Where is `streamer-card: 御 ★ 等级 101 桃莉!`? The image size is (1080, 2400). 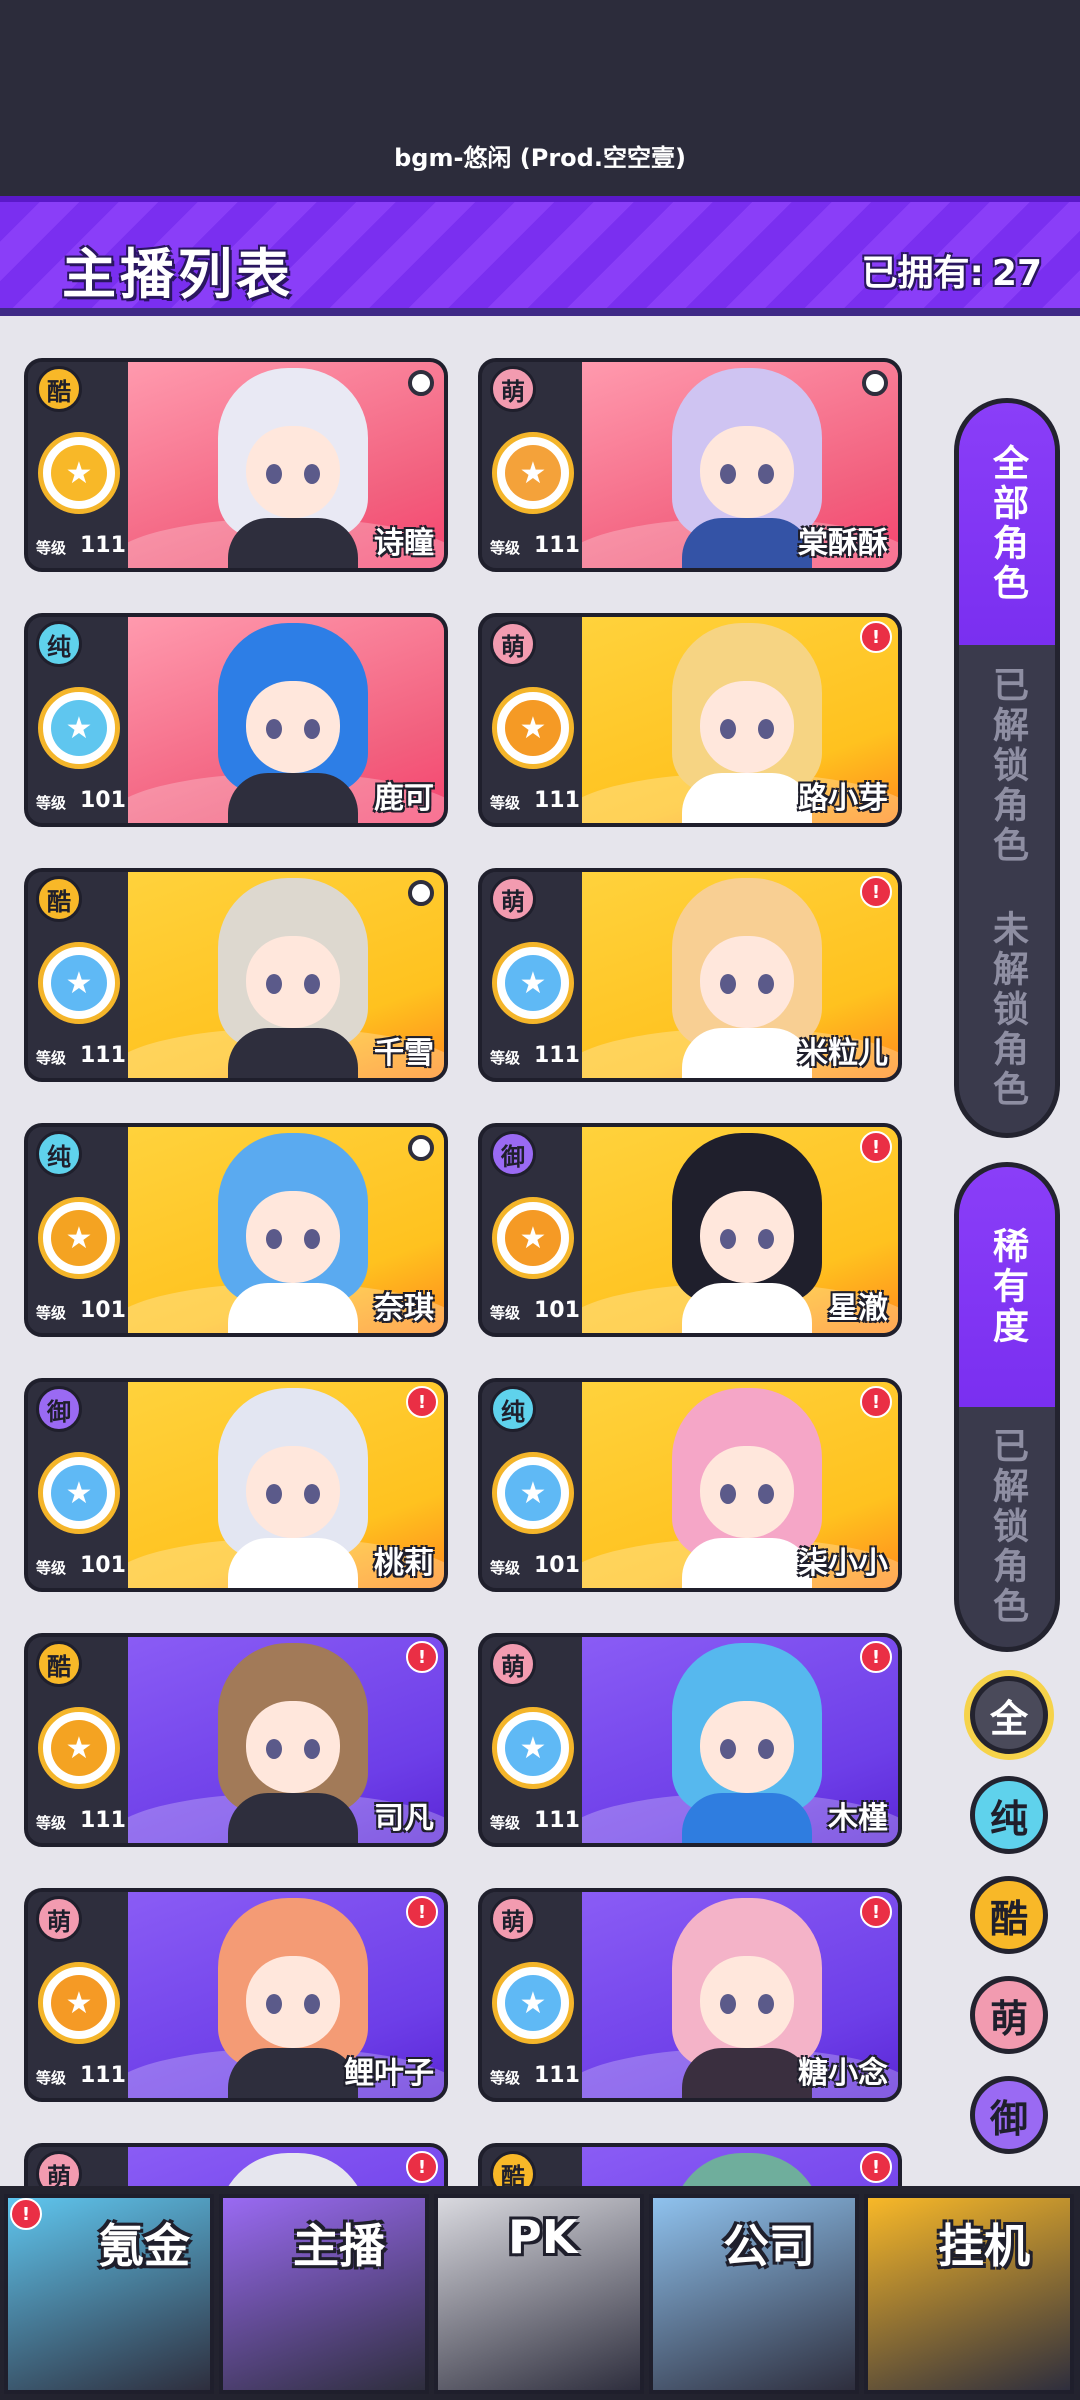
streamer-card: 御 ★ 等级 101 桃莉! is located at coordinates (236, 1485).